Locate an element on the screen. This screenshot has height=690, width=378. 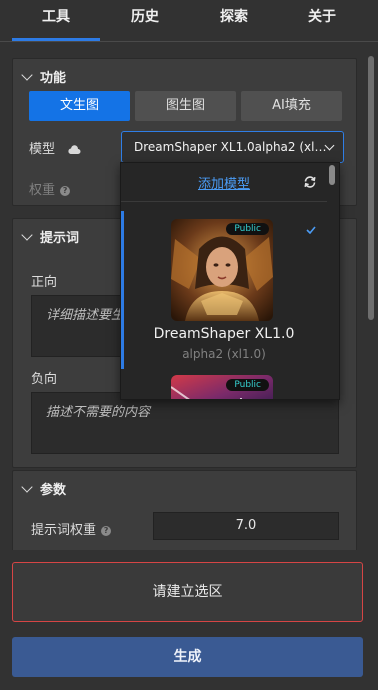
prompt-section-header: 提示词 is located at coordinates (50, 236).